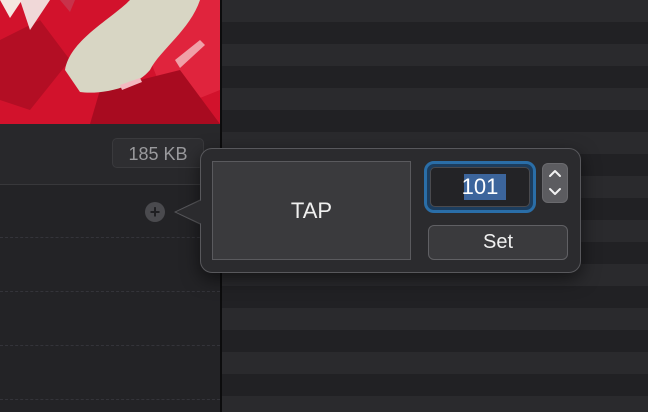 The width and height of the screenshot is (648, 412). I want to click on popover-arrow-fill, so click(189, 212).